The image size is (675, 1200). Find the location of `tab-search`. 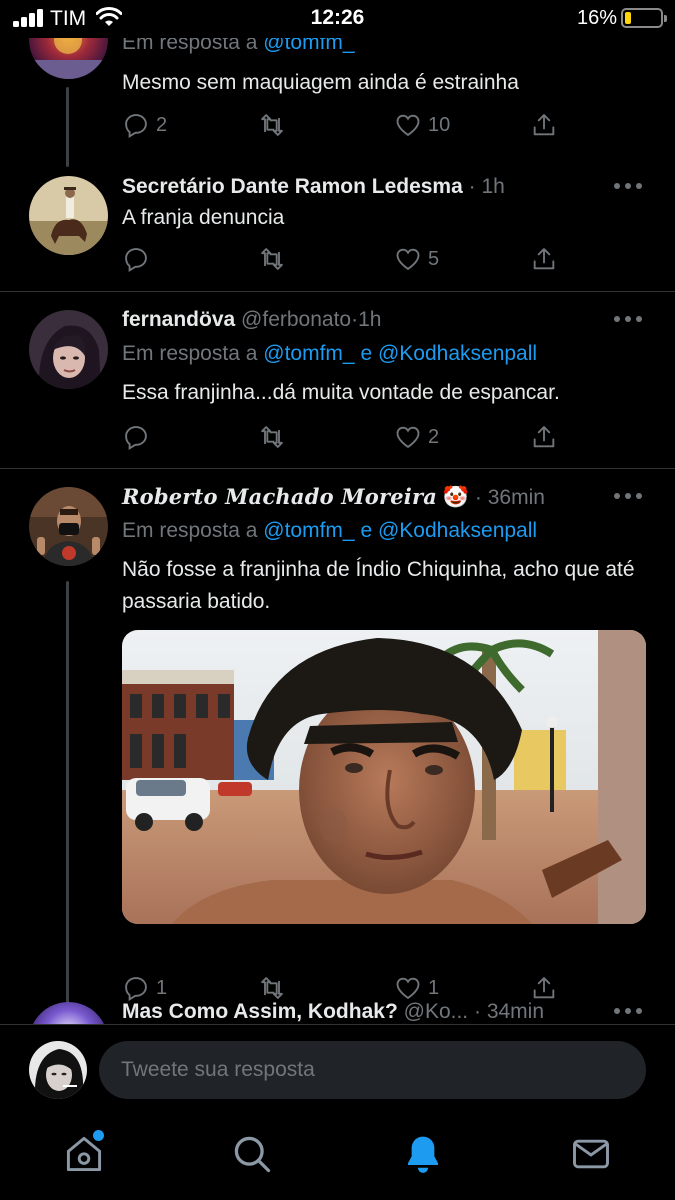

tab-search is located at coordinates (252, 1154).